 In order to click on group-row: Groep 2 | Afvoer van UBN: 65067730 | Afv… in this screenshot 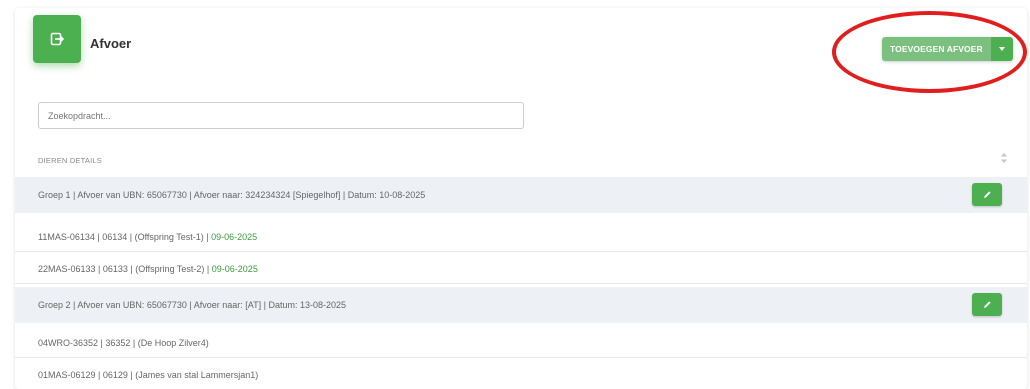, I will do `click(521, 305)`.